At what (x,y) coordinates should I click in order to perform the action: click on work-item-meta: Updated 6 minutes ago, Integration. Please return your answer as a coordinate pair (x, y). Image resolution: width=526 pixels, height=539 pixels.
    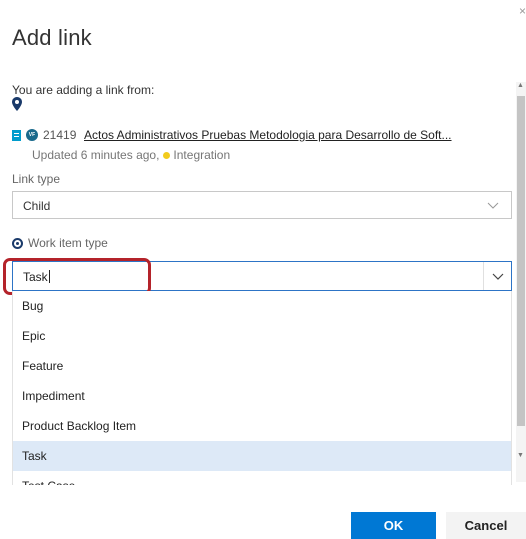
    Looking at the image, I should click on (131, 155).